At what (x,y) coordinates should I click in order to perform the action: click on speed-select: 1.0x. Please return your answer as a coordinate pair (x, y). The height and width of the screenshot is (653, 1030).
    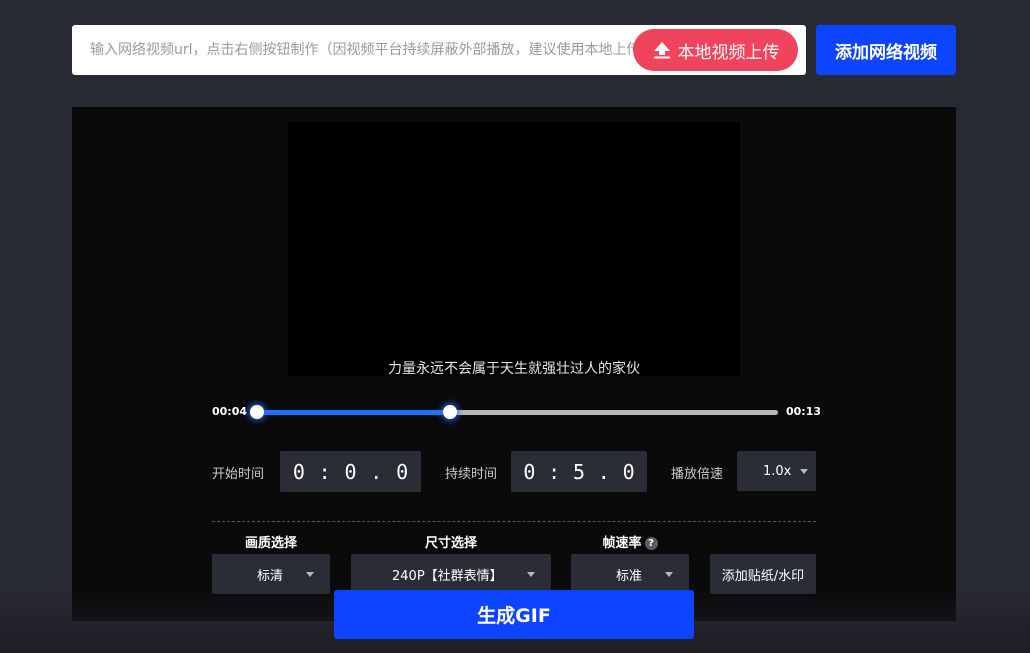
    Looking at the image, I should click on (776, 471).